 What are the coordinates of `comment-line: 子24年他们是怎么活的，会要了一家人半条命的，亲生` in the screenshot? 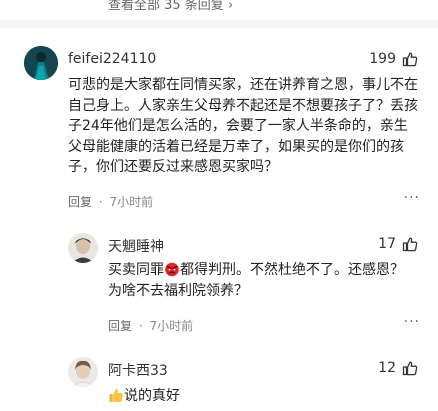 It's located at (238, 126).